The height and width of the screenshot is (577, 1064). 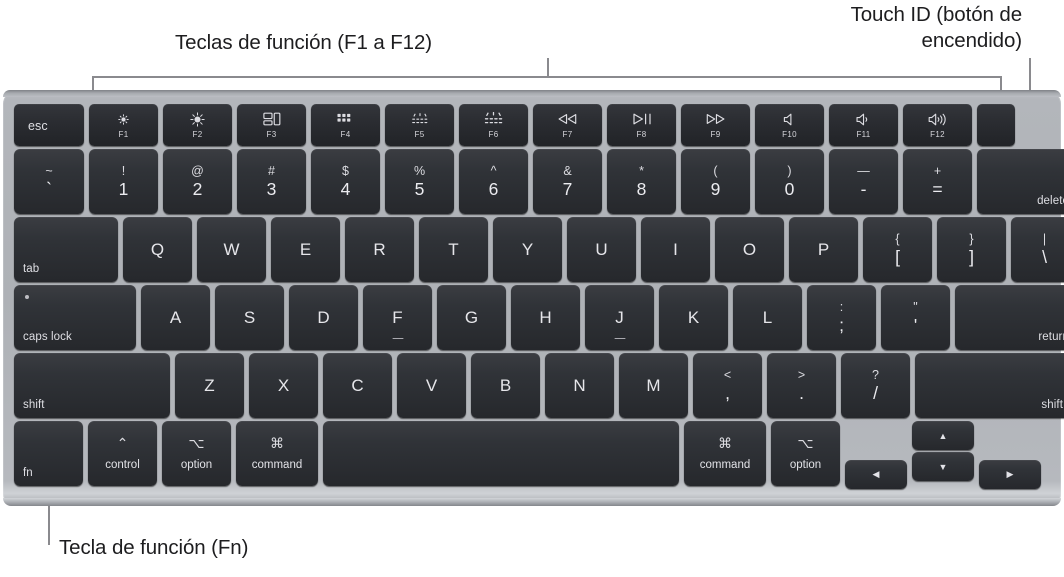 I want to click on key-space, so click(x=501, y=453).